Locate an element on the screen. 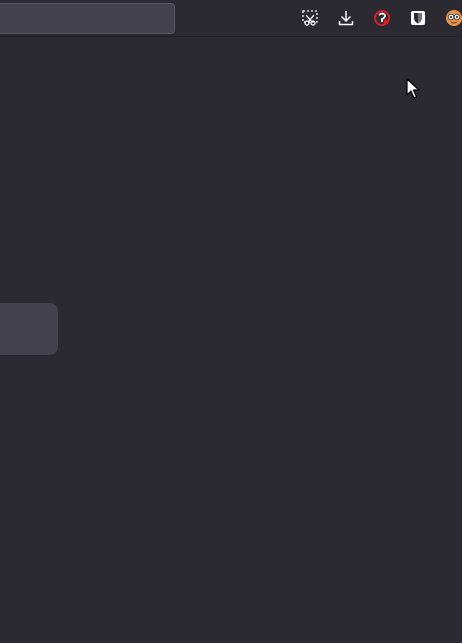 Image resolution: width=462 pixels, height=643 pixels. extension-red-icon is located at coordinates (382, 18).